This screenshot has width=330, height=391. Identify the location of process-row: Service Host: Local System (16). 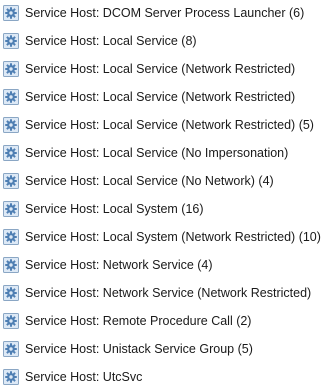
(165, 209).